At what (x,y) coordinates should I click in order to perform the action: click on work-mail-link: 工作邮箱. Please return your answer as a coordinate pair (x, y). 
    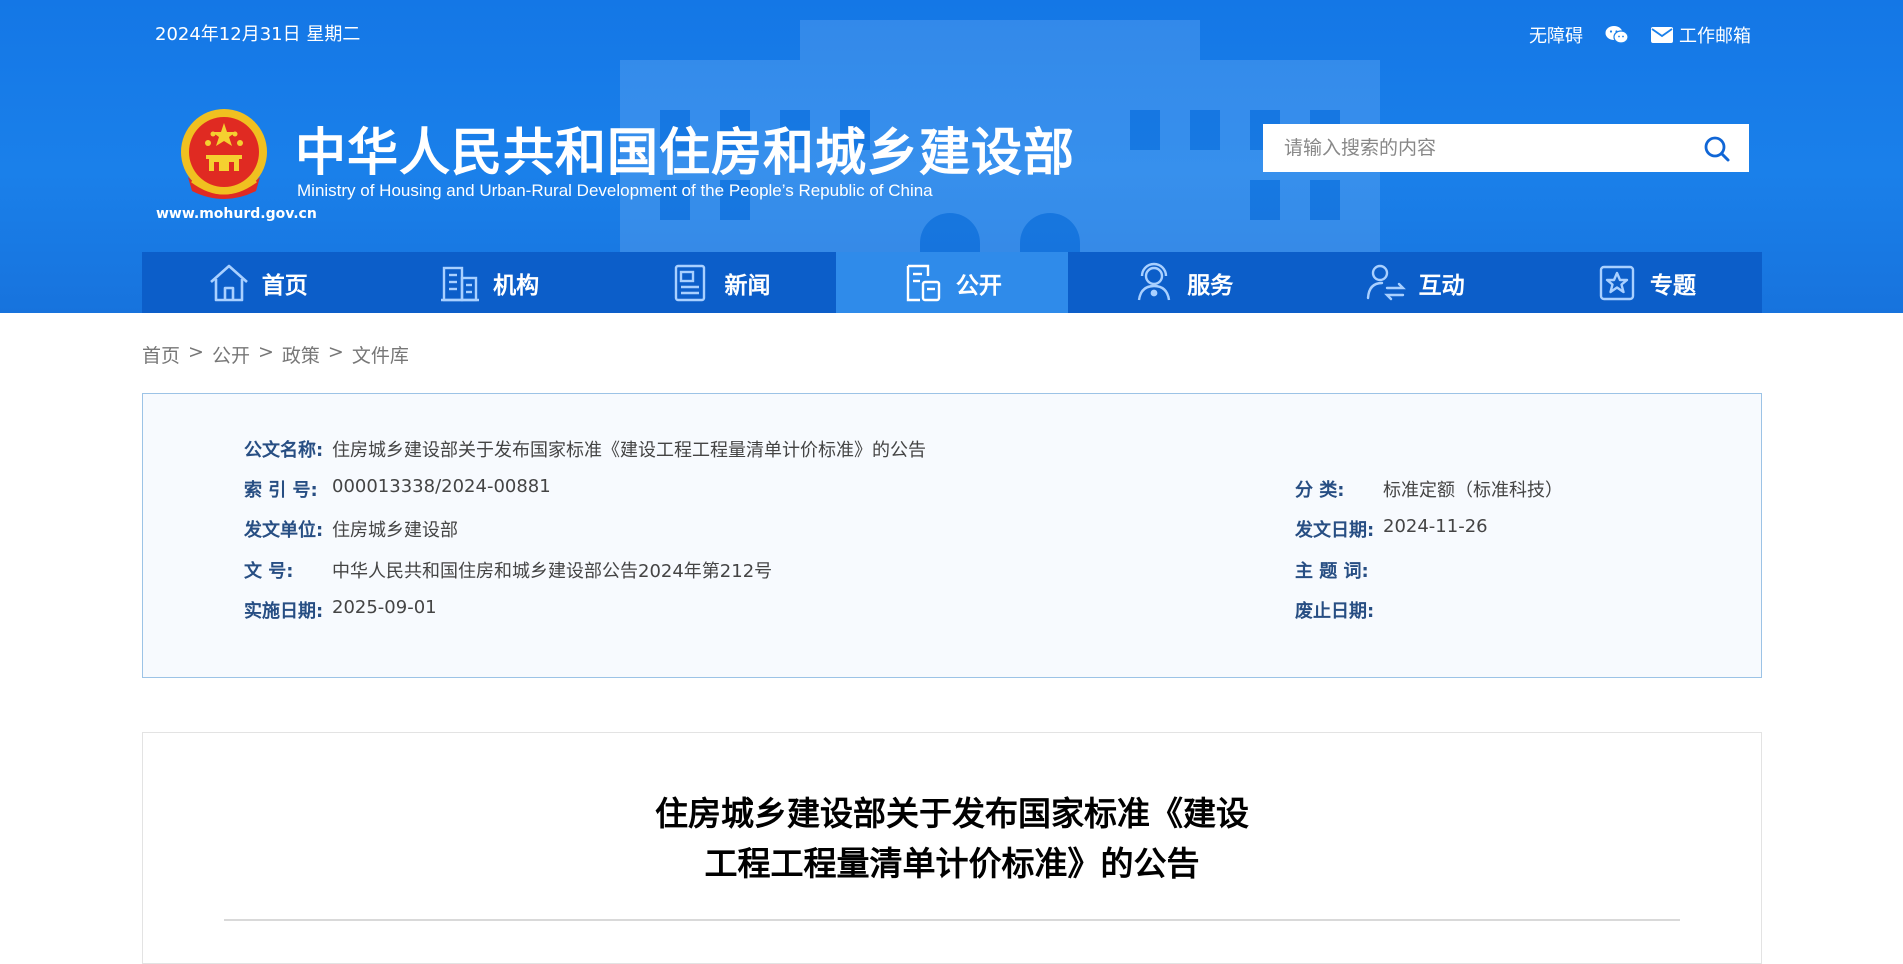
    Looking at the image, I should click on (1701, 35).